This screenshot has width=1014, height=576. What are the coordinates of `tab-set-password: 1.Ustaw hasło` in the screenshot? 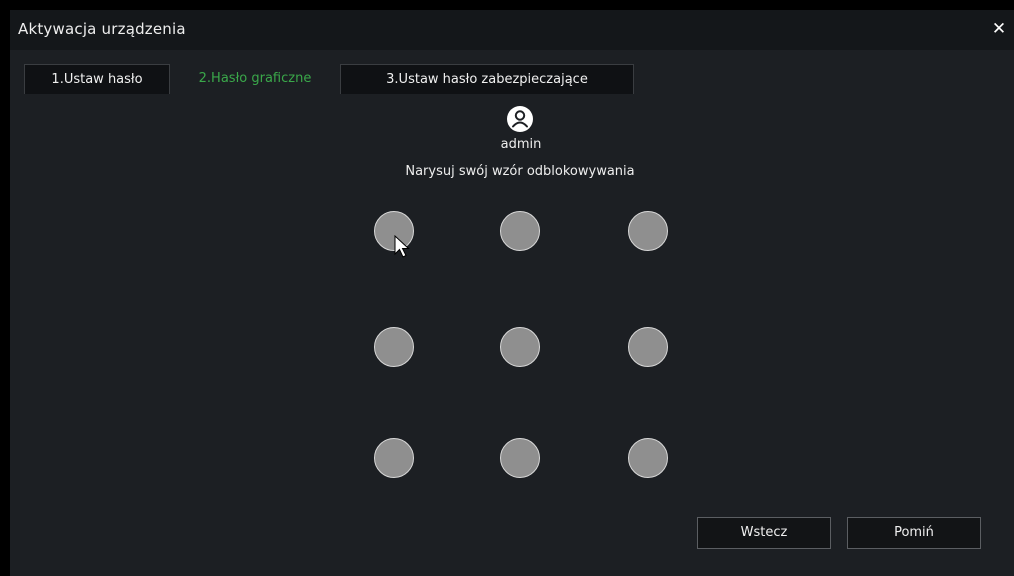 It's located at (97, 79).